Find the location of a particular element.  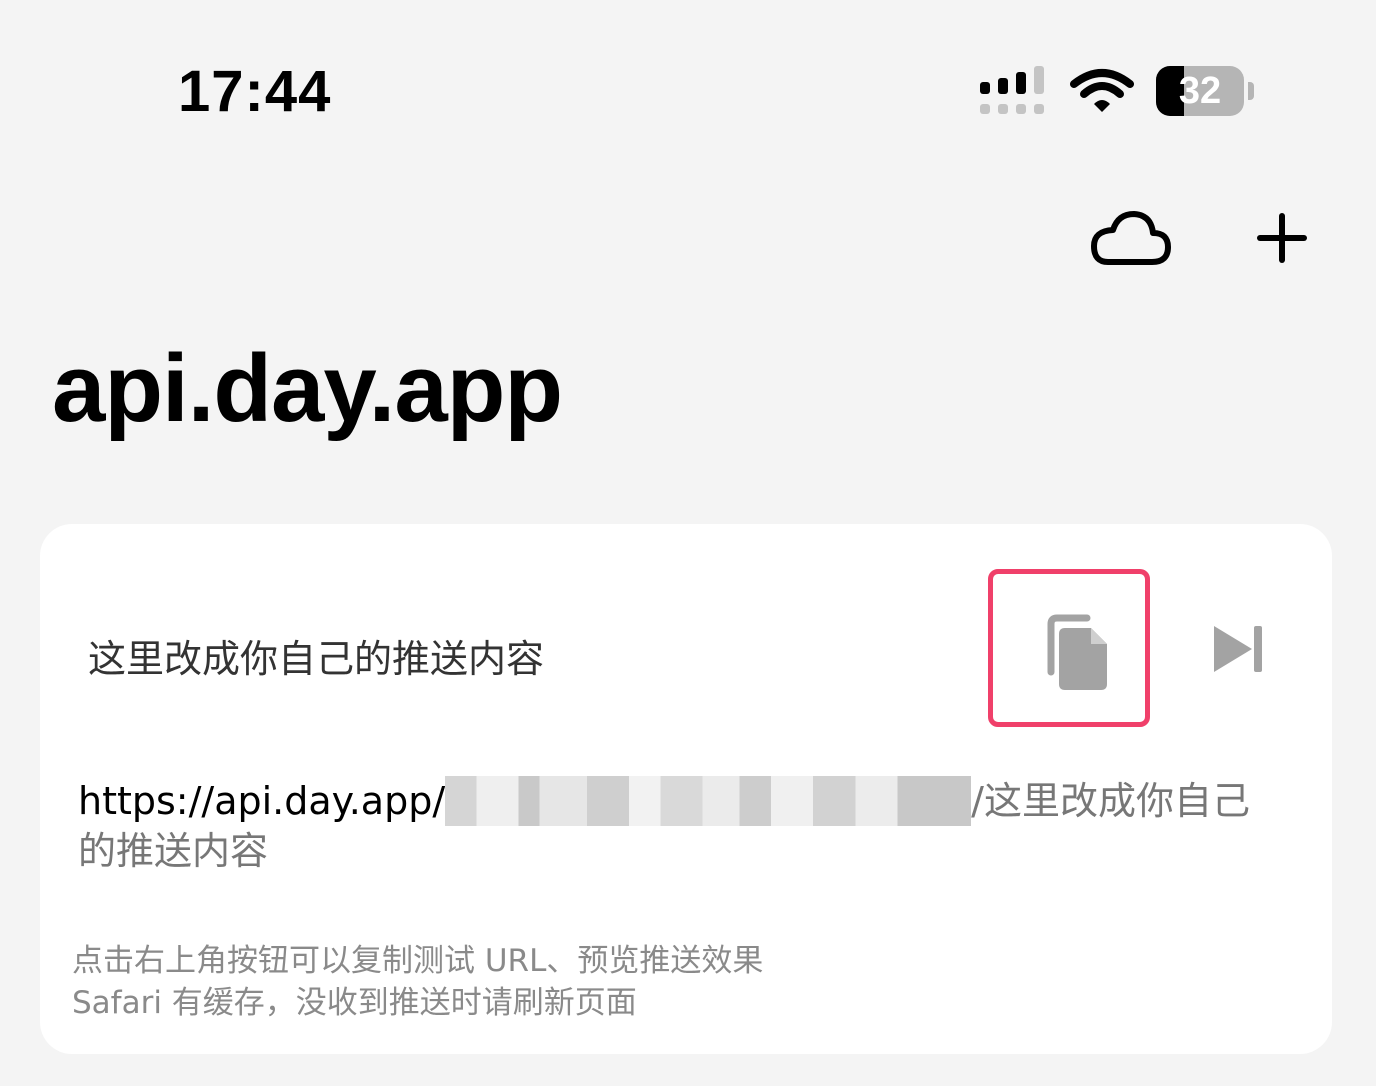

status-bar: 17:44 32 is located at coordinates (688, 75).